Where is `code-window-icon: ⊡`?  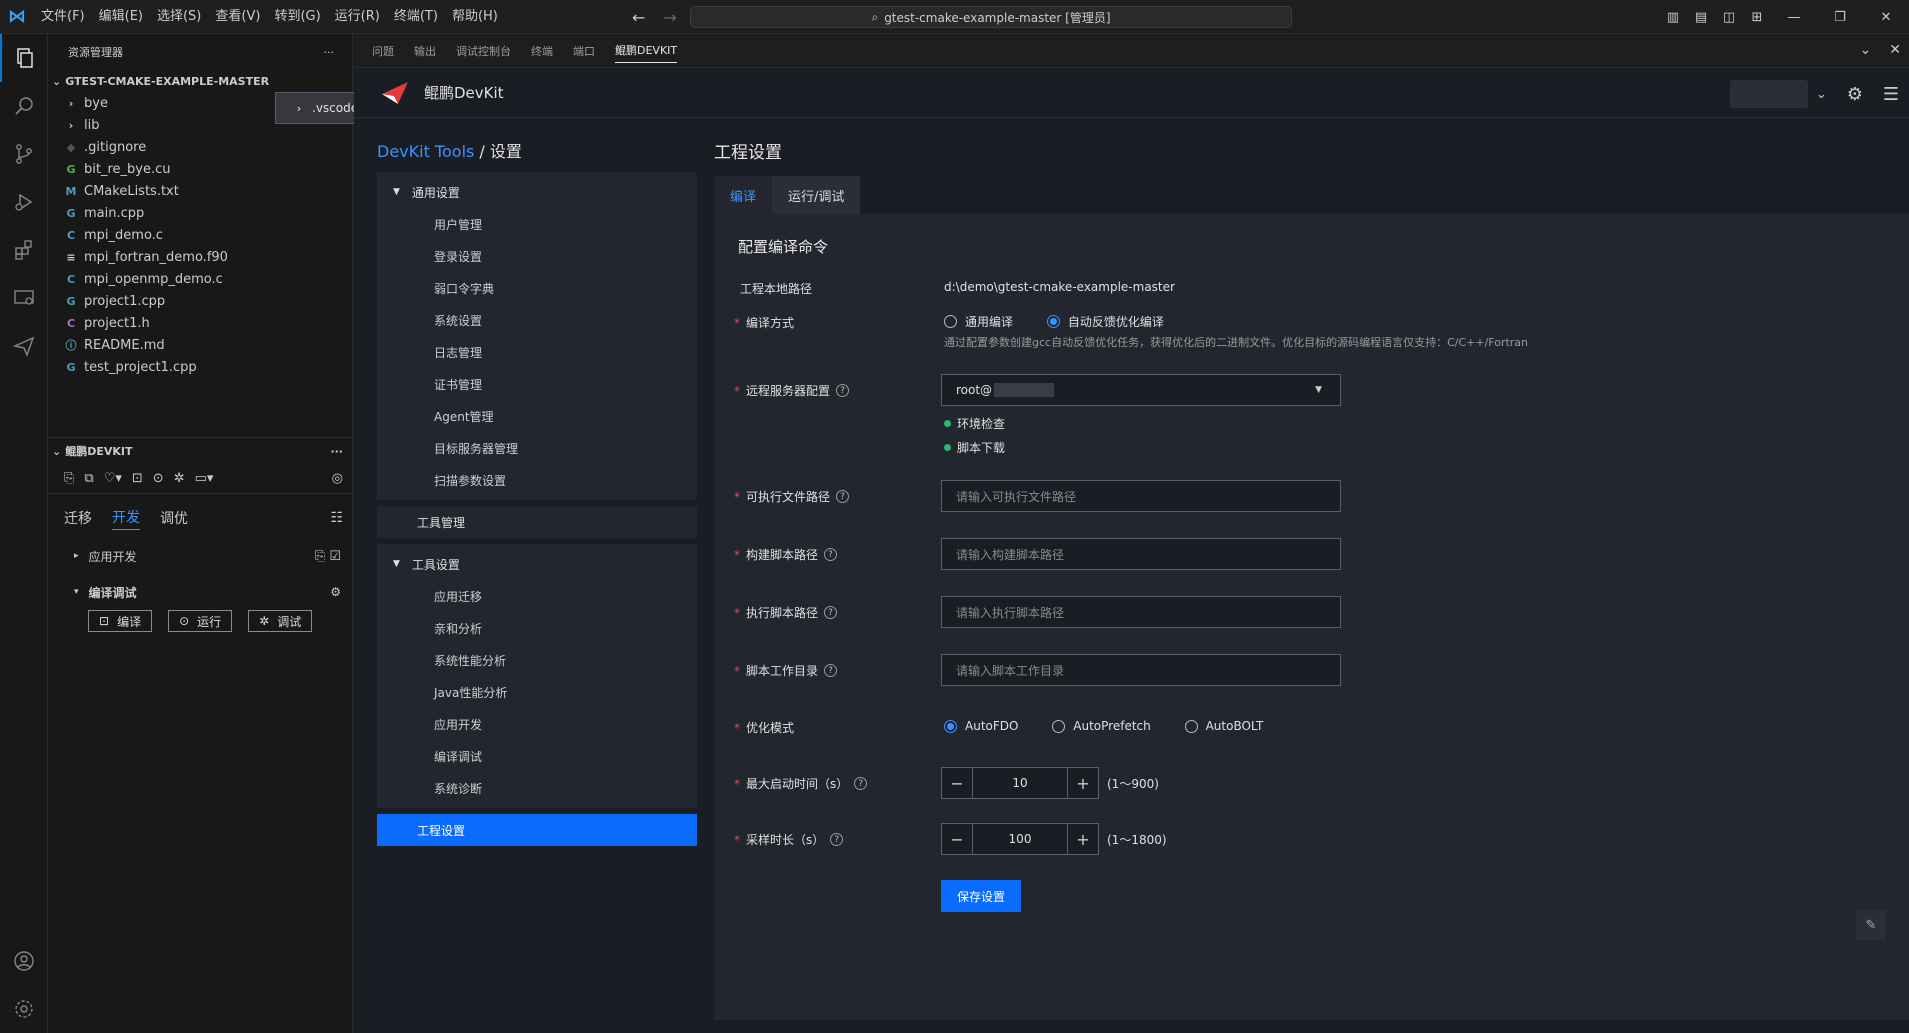
code-window-icon: ⊡ is located at coordinates (137, 478).